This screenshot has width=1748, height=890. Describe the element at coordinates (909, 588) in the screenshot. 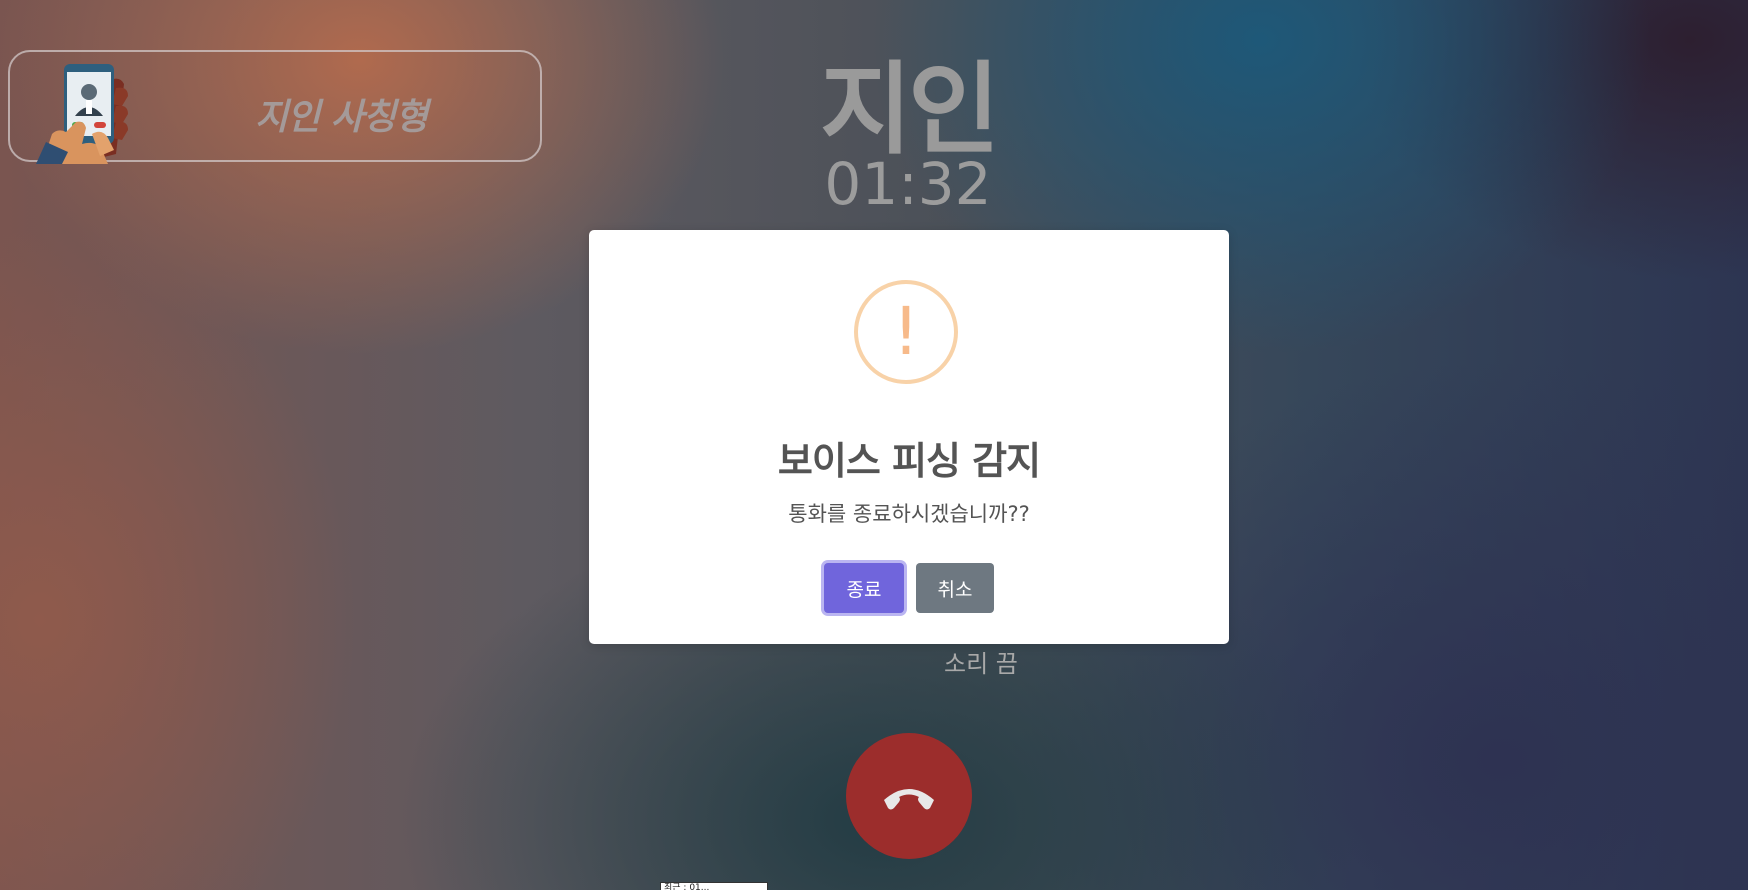

I see `dialog-actions: 종료 취소` at that location.